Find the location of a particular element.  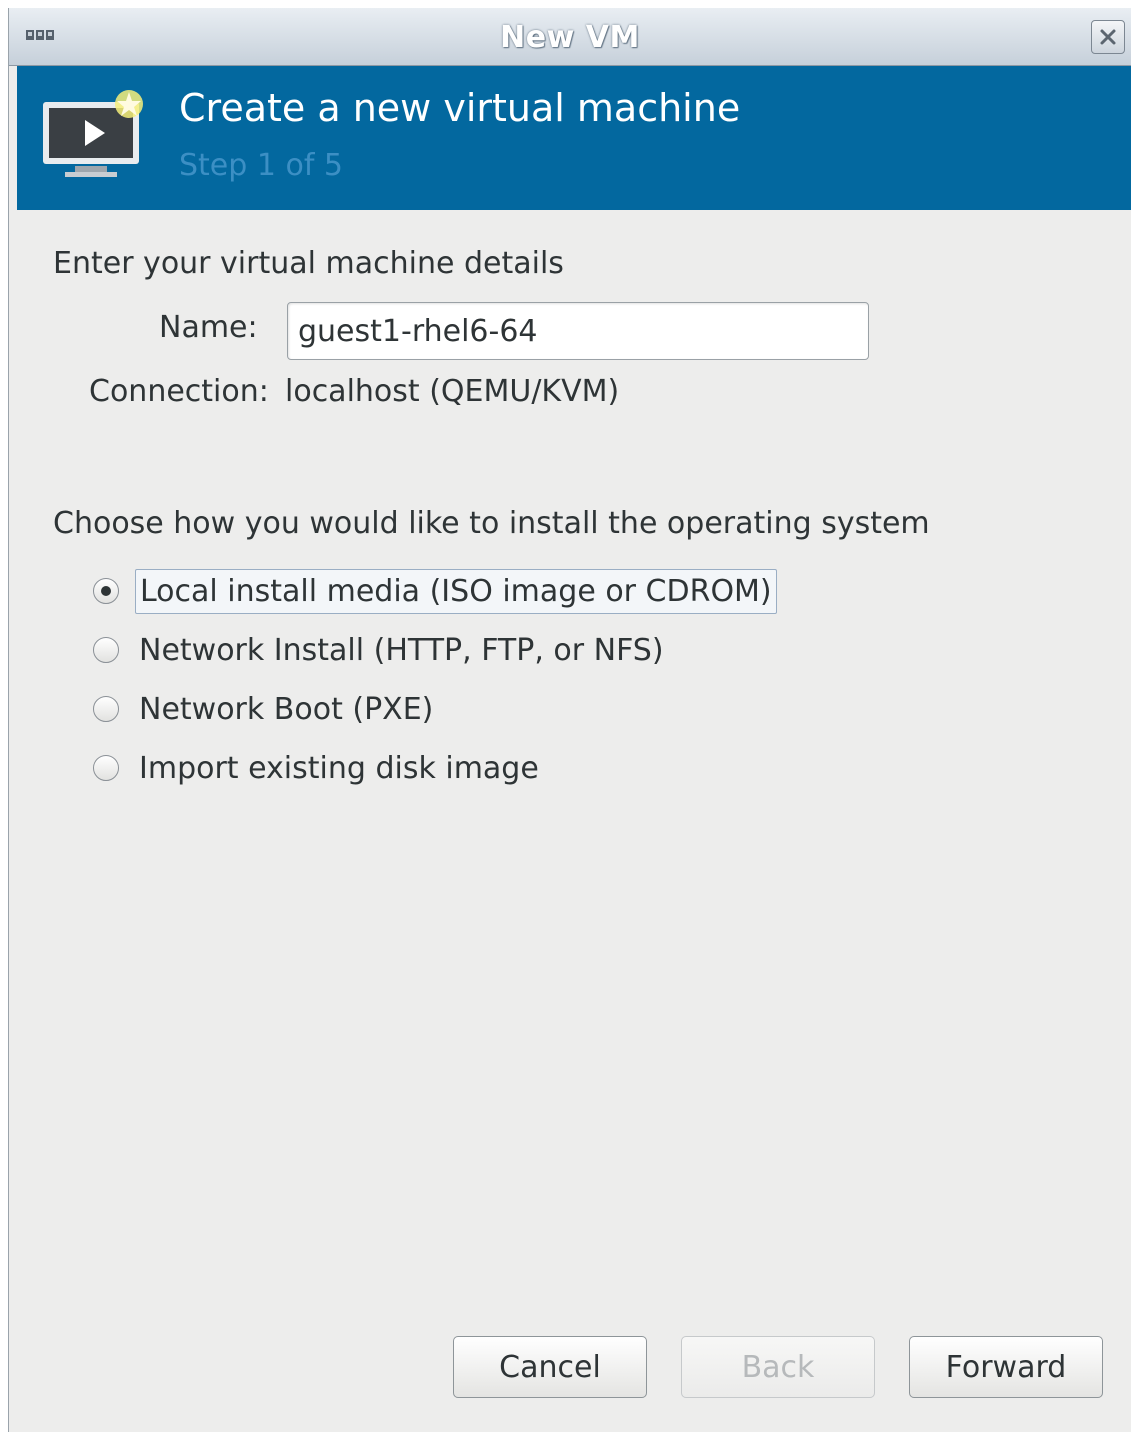

name-label: Name: is located at coordinates (208, 327).